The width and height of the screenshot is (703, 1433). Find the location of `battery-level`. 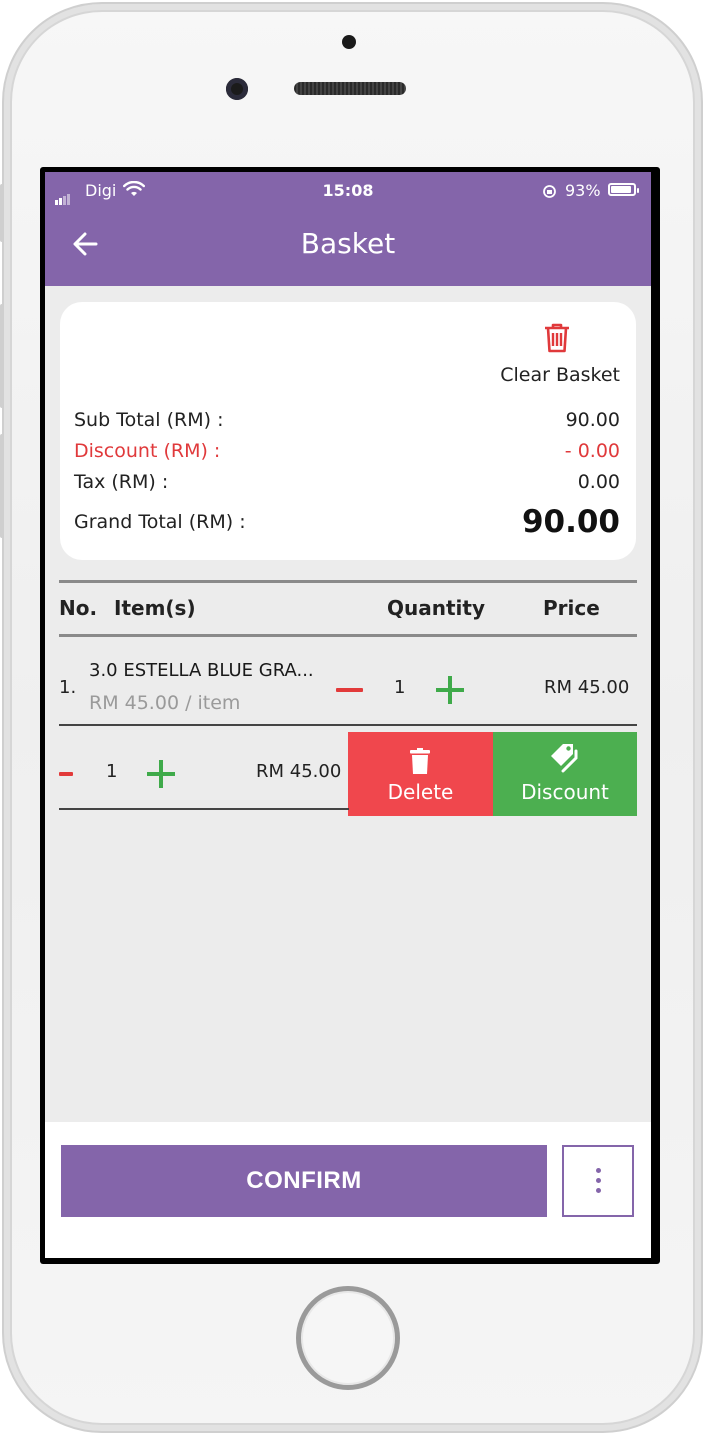

battery-level is located at coordinates (621, 189).